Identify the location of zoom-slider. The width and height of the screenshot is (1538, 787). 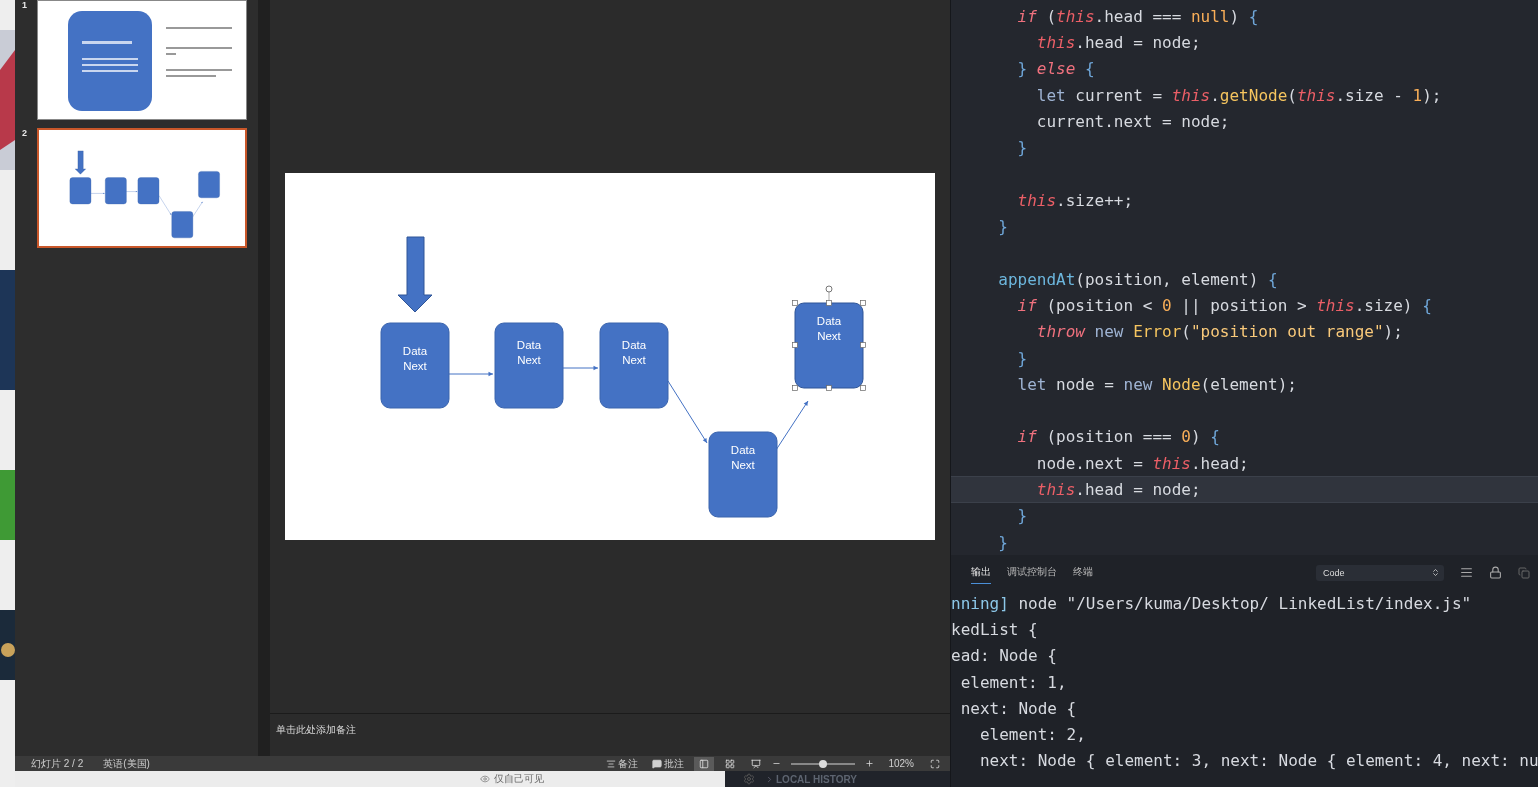
(823, 763).